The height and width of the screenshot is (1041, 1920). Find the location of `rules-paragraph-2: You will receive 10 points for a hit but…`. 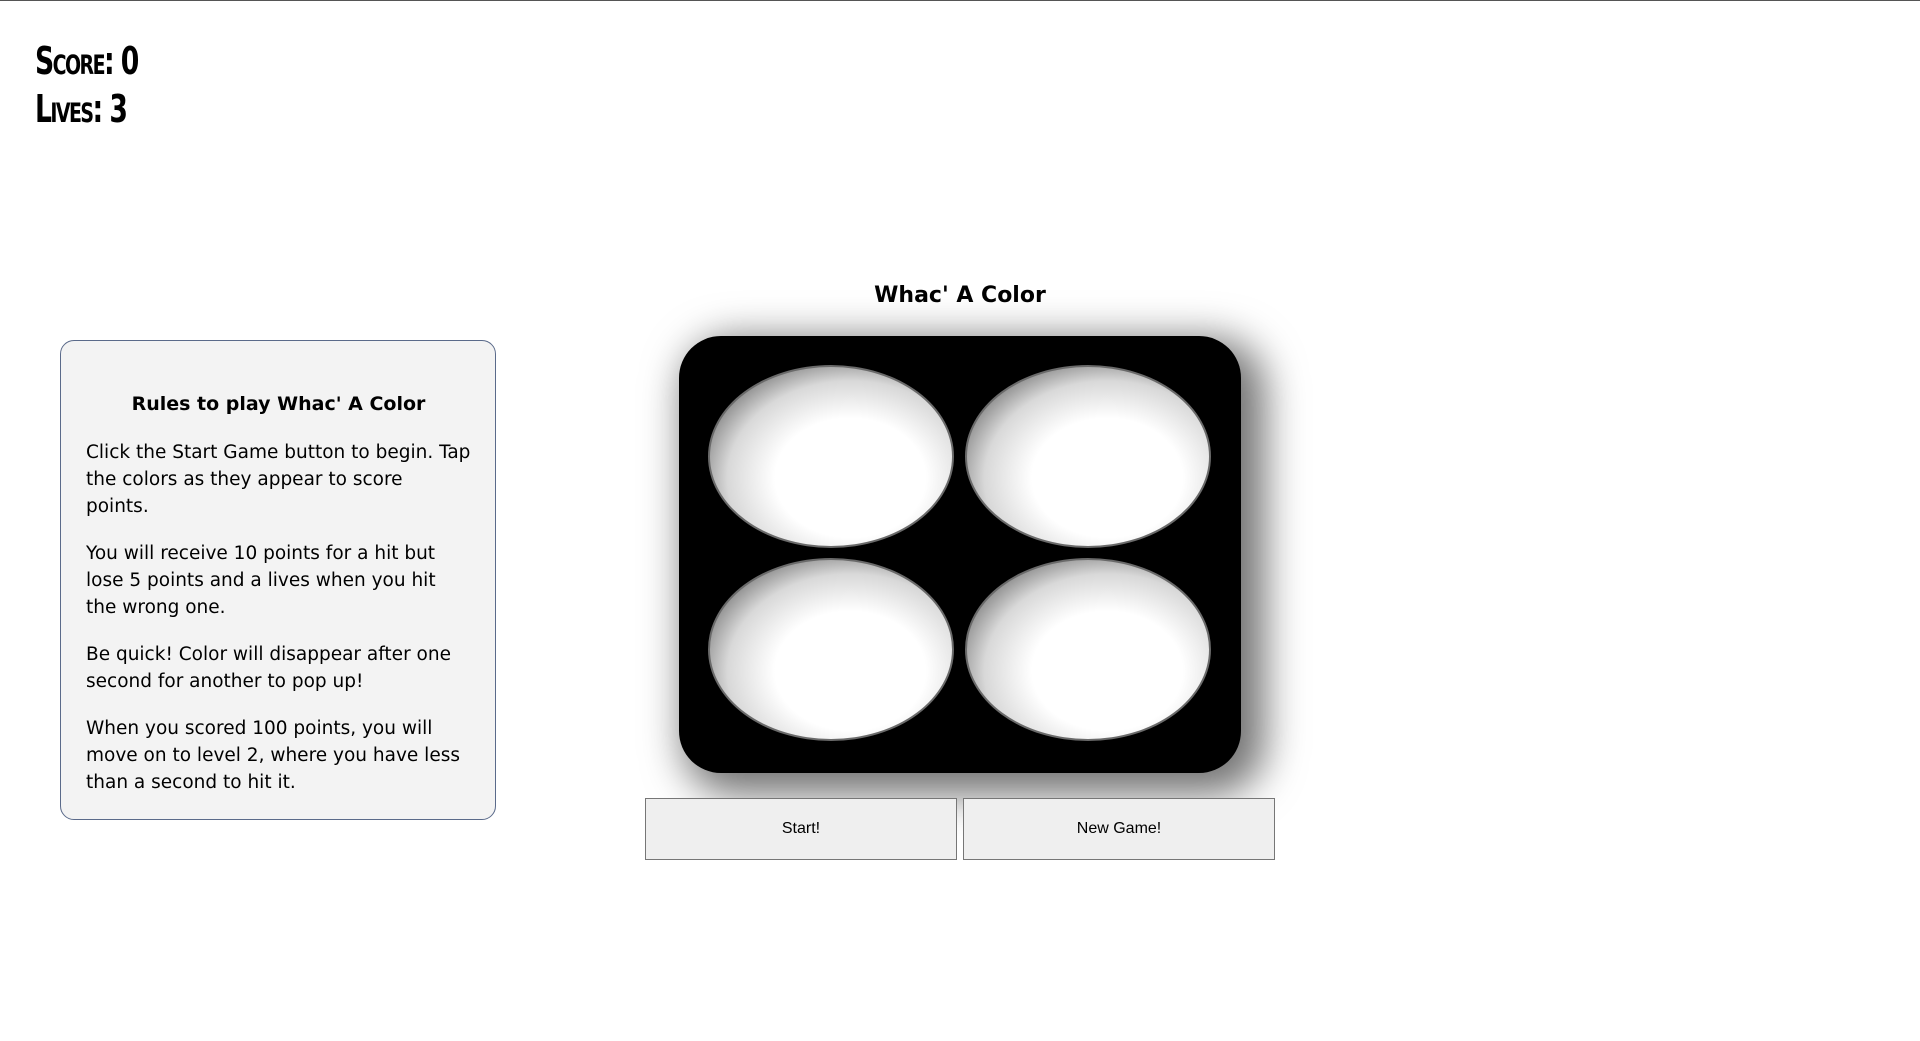

rules-paragraph-2: You will receive 10 points for a hit but… is located at coordinates (261, 580).